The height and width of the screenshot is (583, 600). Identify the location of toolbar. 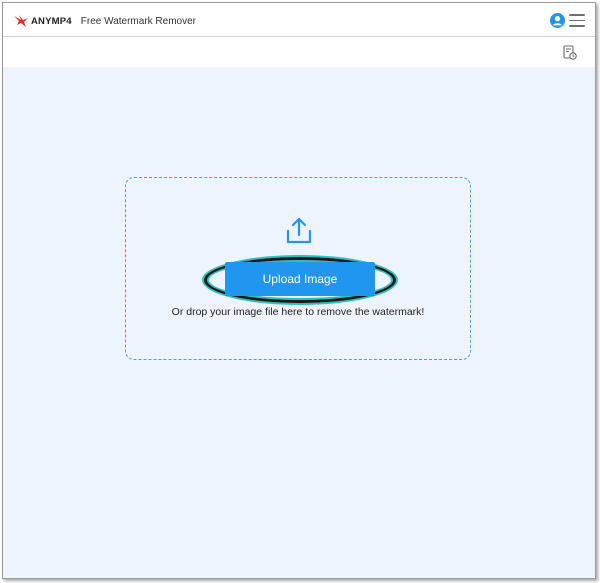
(299, 52).